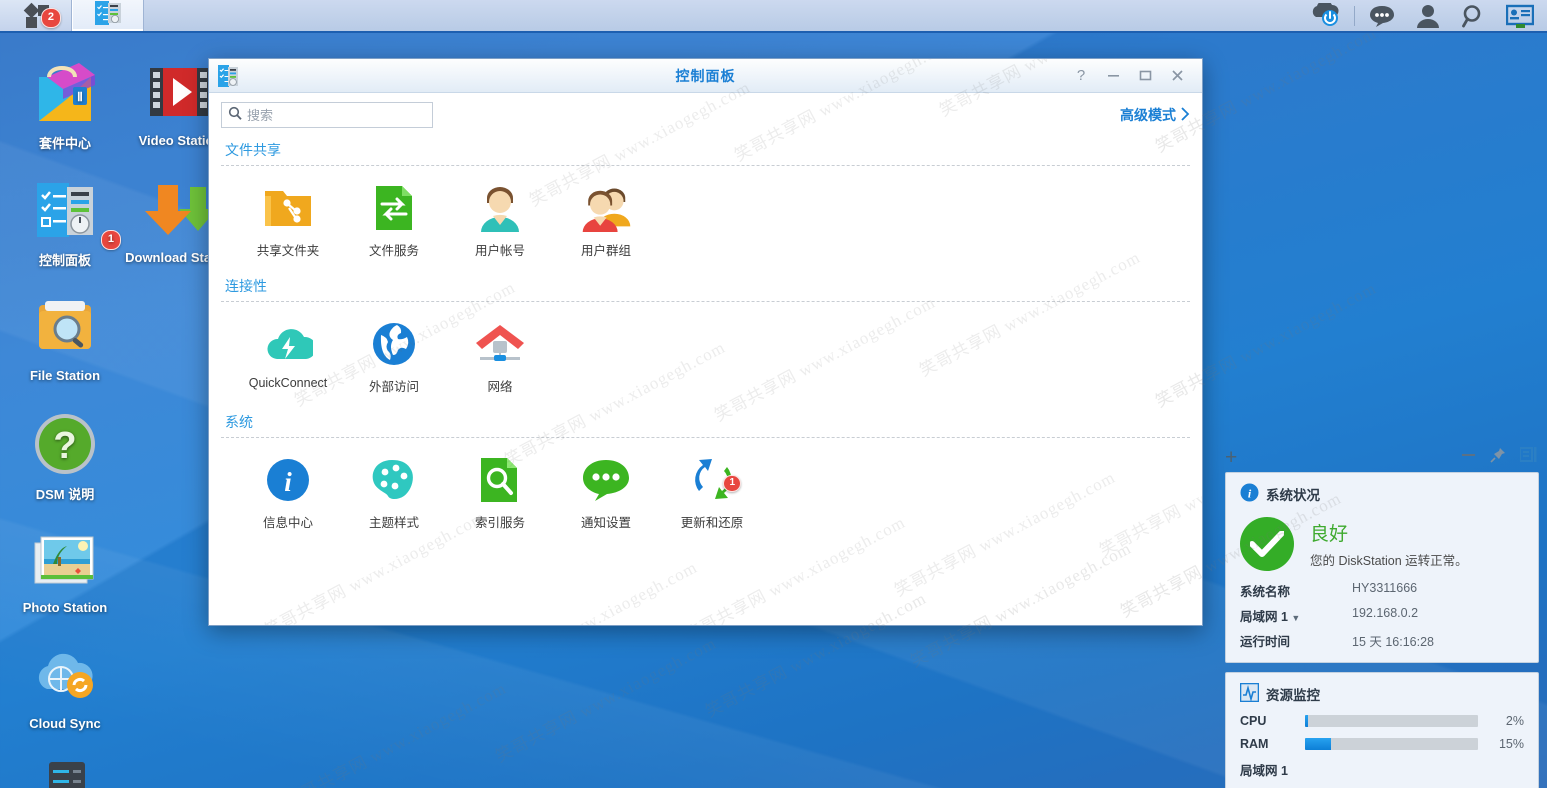  Describe the element at coordinates (1382, 590) in the screenshot. I see `info-row-system-name: 系统名称 HY3311666` at that location.